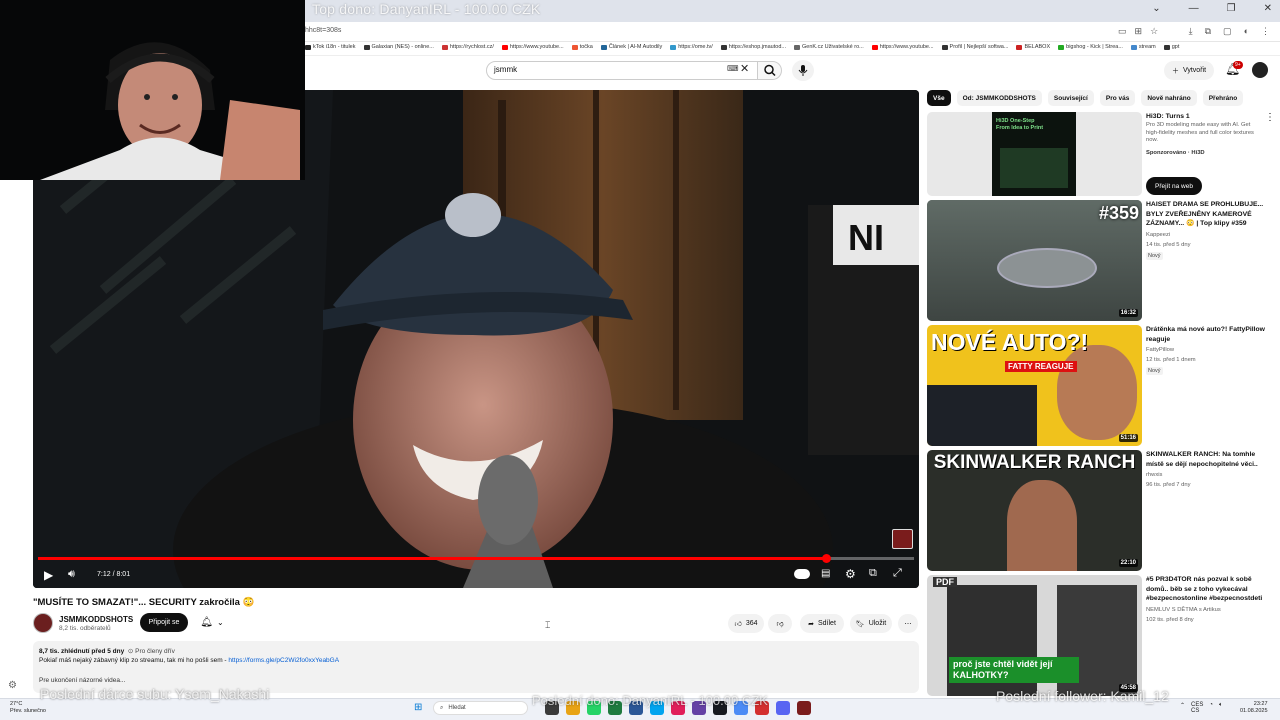  Describe the element at coordinates (1158, 235) in the screenshot. I see `video-channel: Kappeezi` at that location.